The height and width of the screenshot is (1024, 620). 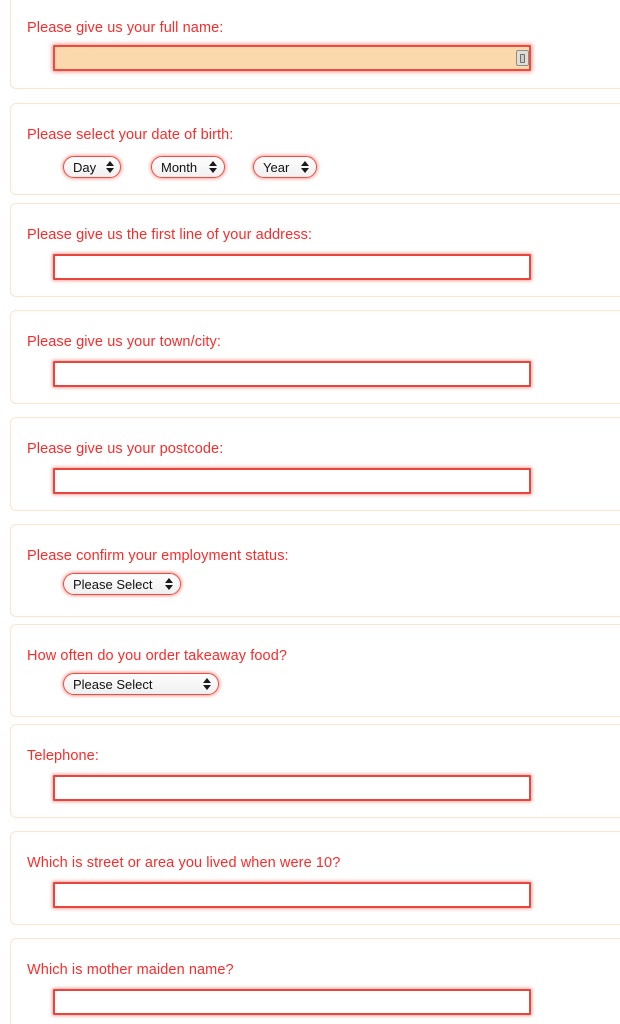 I want to click on input-telephone, so click(x=292, y=788).